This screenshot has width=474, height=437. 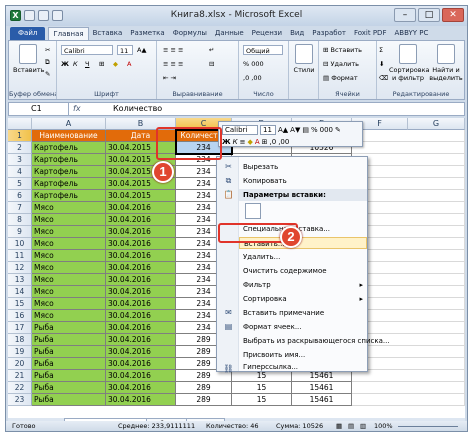 I want to click on clear-icon: ⌫, so click(x=383, y=78).